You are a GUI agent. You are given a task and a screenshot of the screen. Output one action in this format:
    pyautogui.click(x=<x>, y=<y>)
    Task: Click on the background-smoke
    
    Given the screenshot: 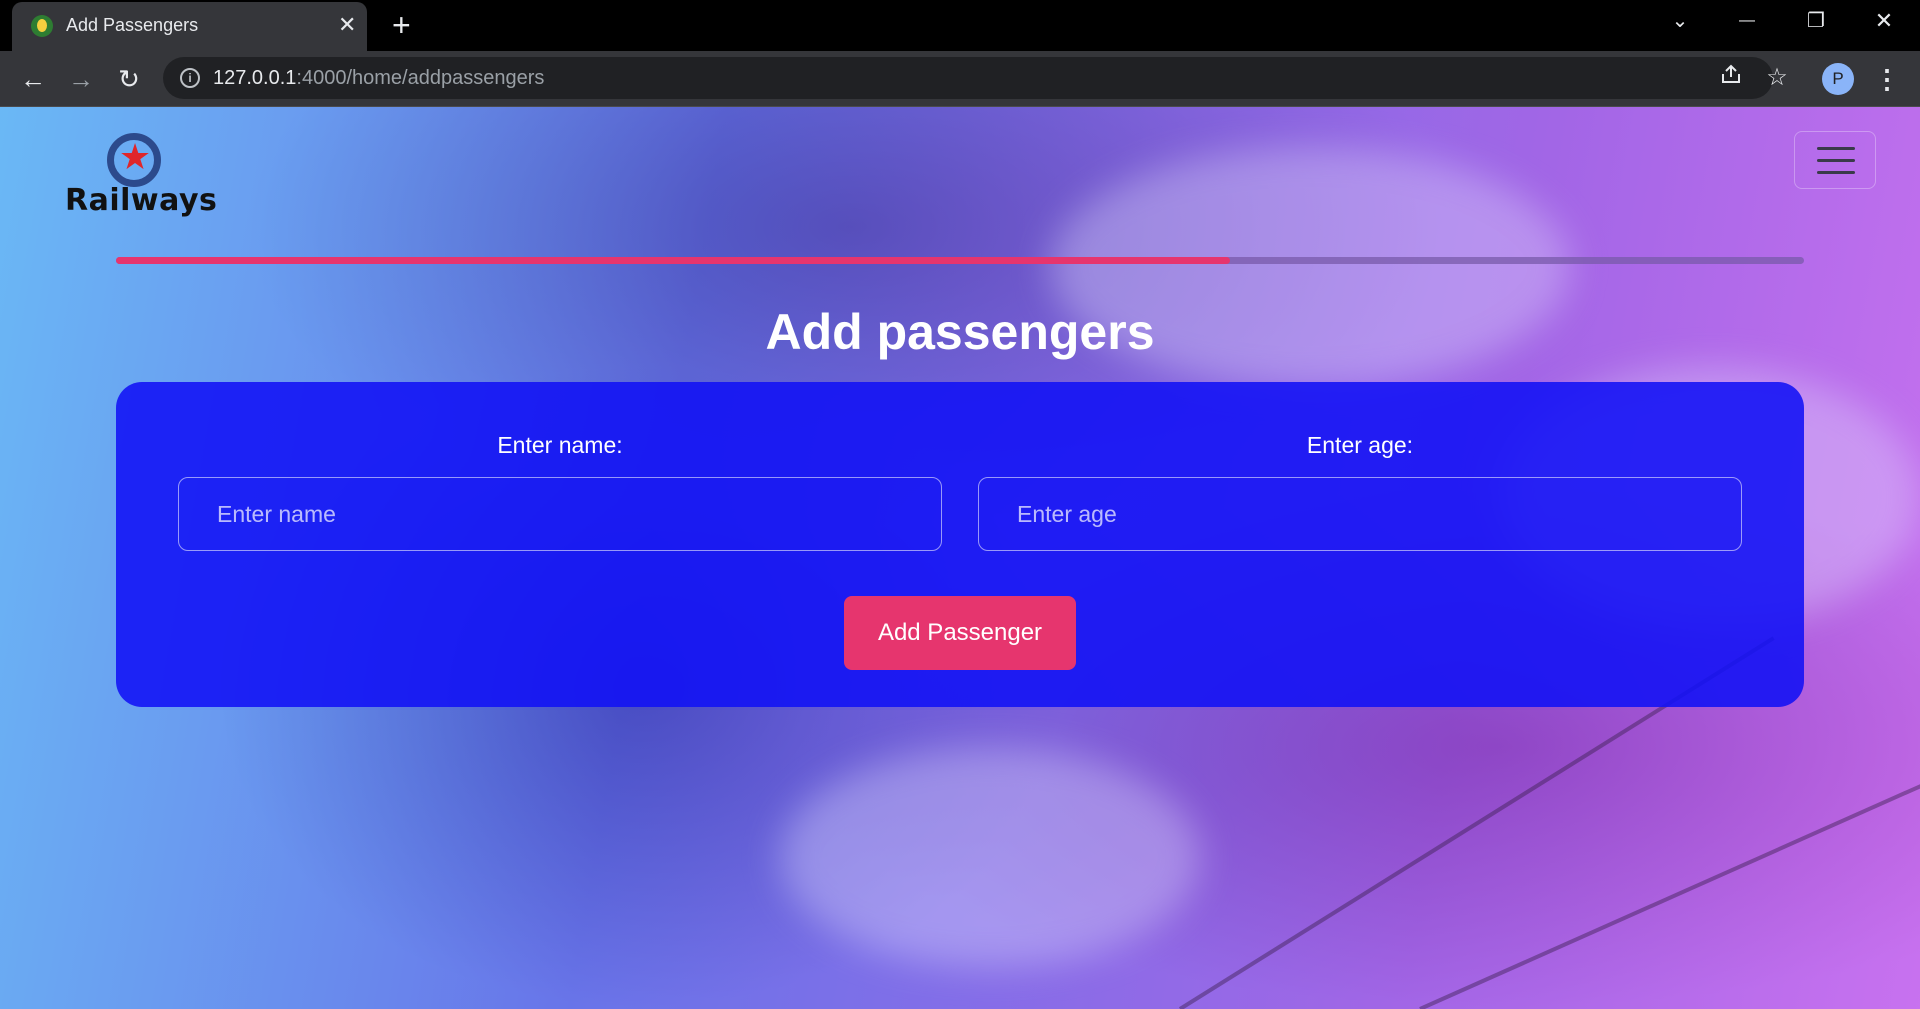 What is the action you would take?
    pyautogui.click(x=990, y=857)
    